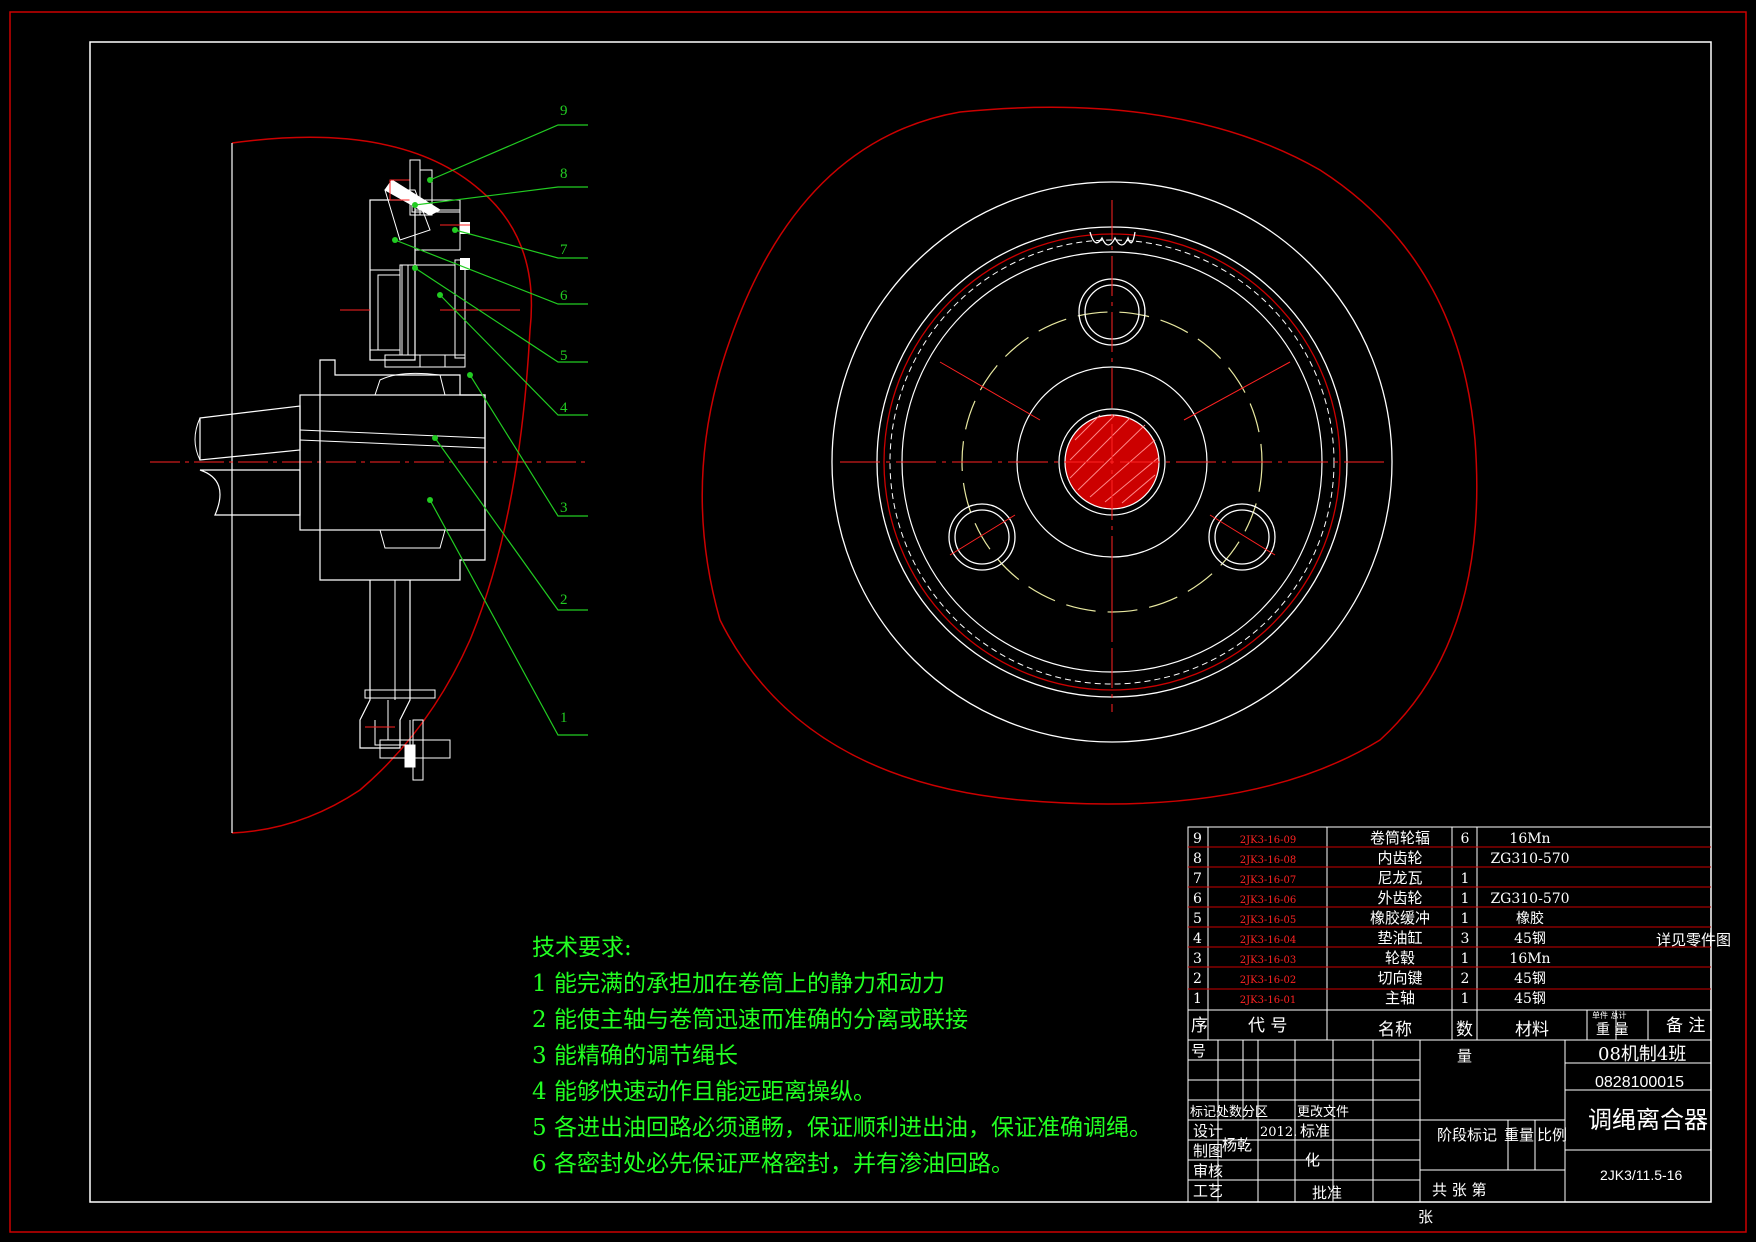 The width and height of the screenshot is (1756, 1242). What do you see at coordinates (1609, 1015) in the screenshot?
I see `col-header-weight-sub: 单件 总计` at bounding box center [1609, 1015].